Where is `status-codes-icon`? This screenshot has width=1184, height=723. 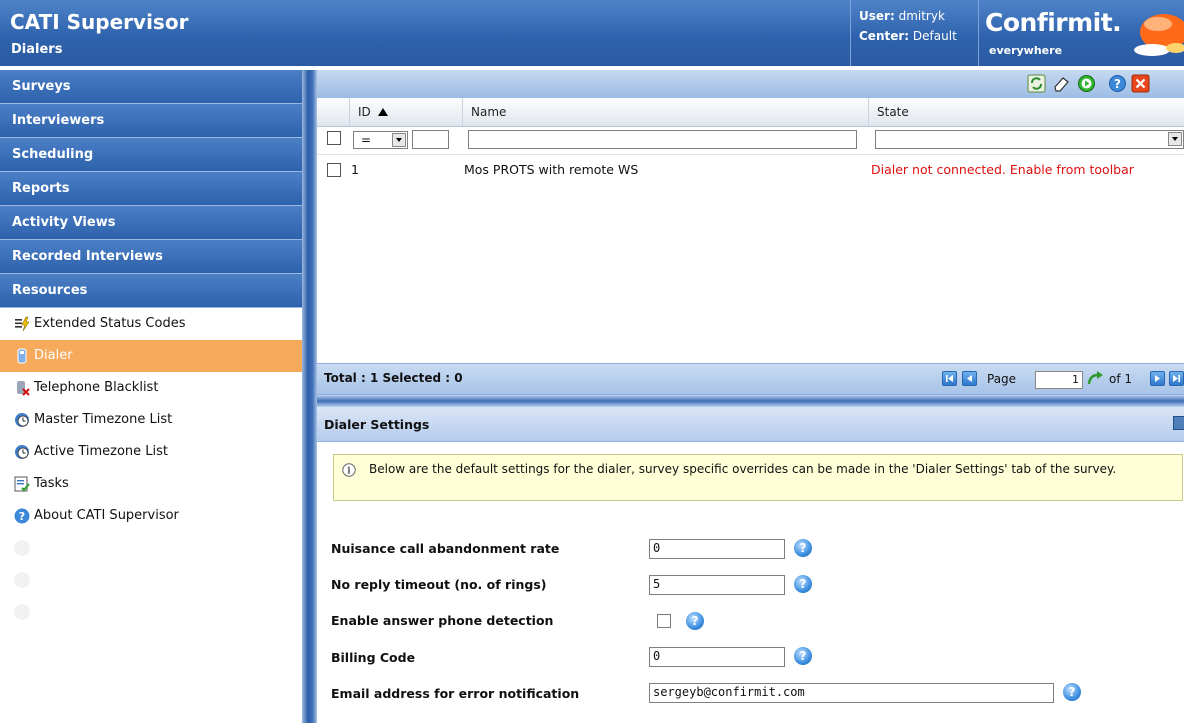
status-codes-icon is located at coordinates (22, 324).